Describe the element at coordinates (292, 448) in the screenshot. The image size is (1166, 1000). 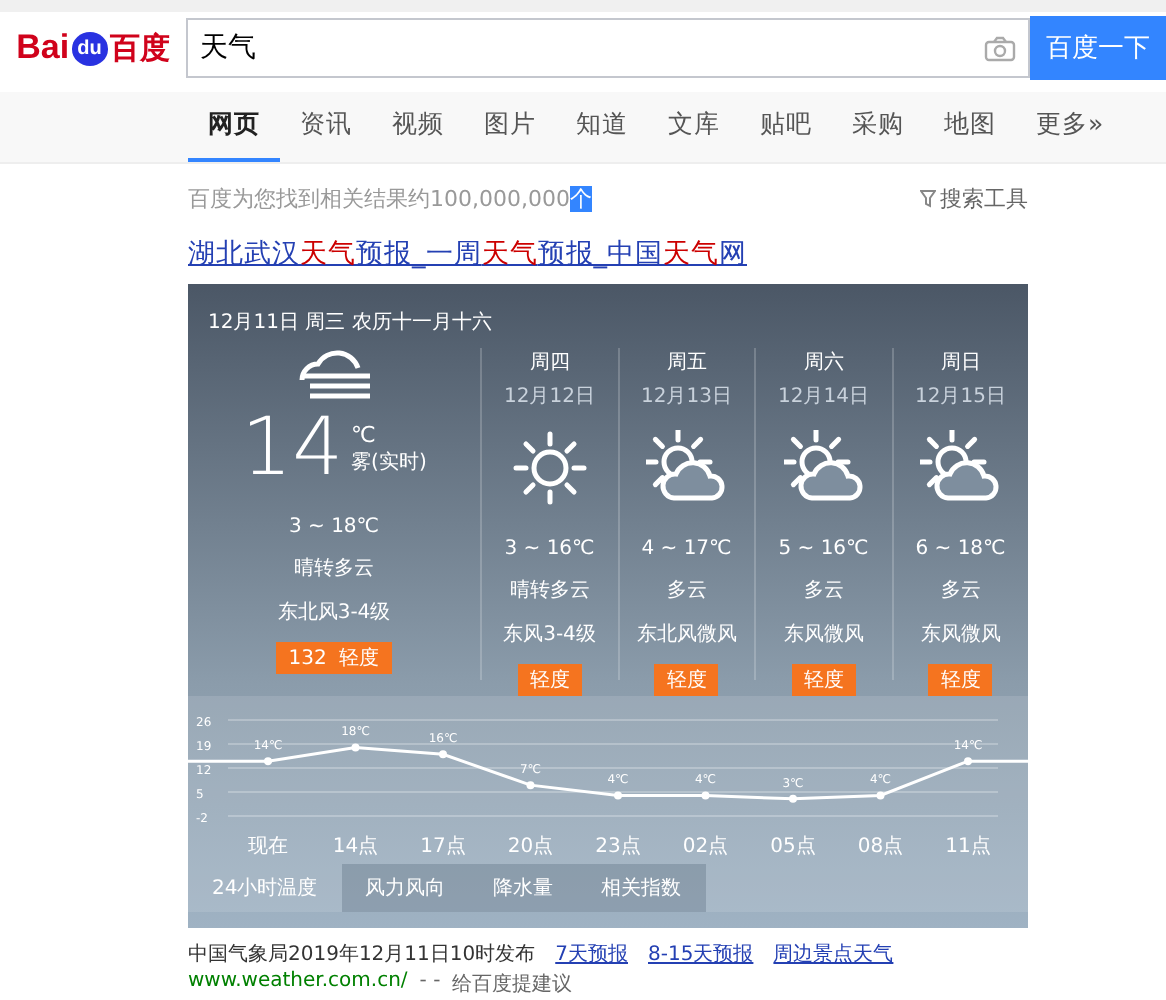
I see `current-temperature: 14` at that location.